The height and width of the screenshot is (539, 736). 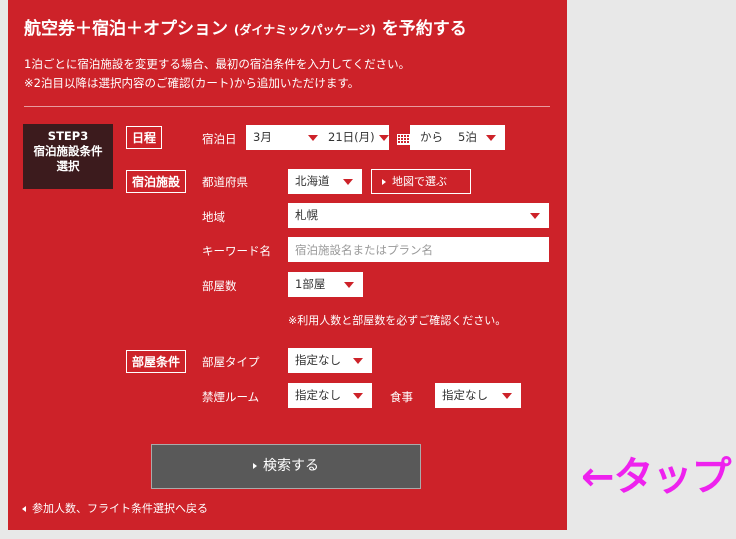 What do you see at coordinates (304, 30) in the screenshot?
I see `title-subtitle: (ダイナミックパッケージ)` at bounding box center [304, 30].